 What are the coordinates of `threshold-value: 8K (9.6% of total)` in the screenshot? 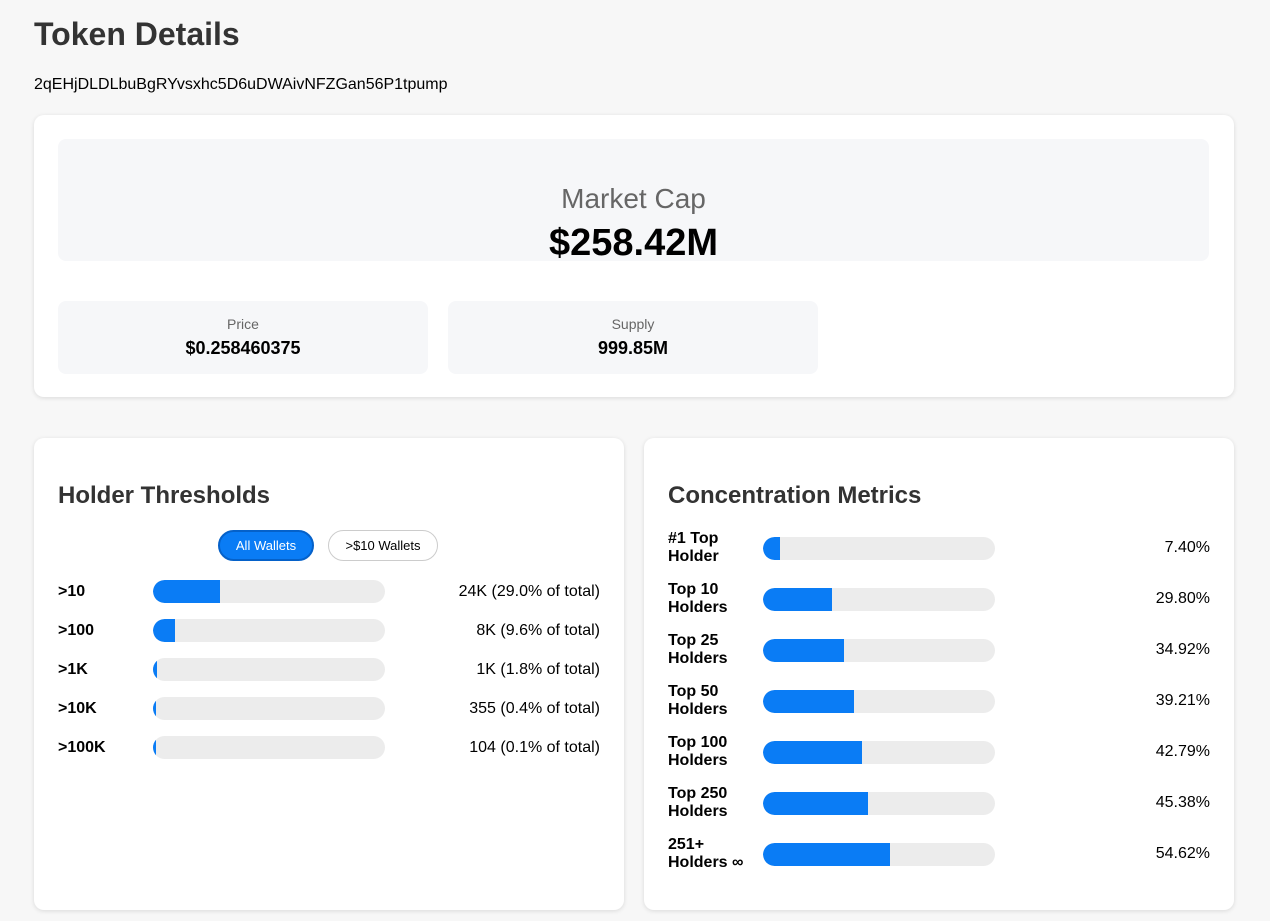 It's located at (538, 630).